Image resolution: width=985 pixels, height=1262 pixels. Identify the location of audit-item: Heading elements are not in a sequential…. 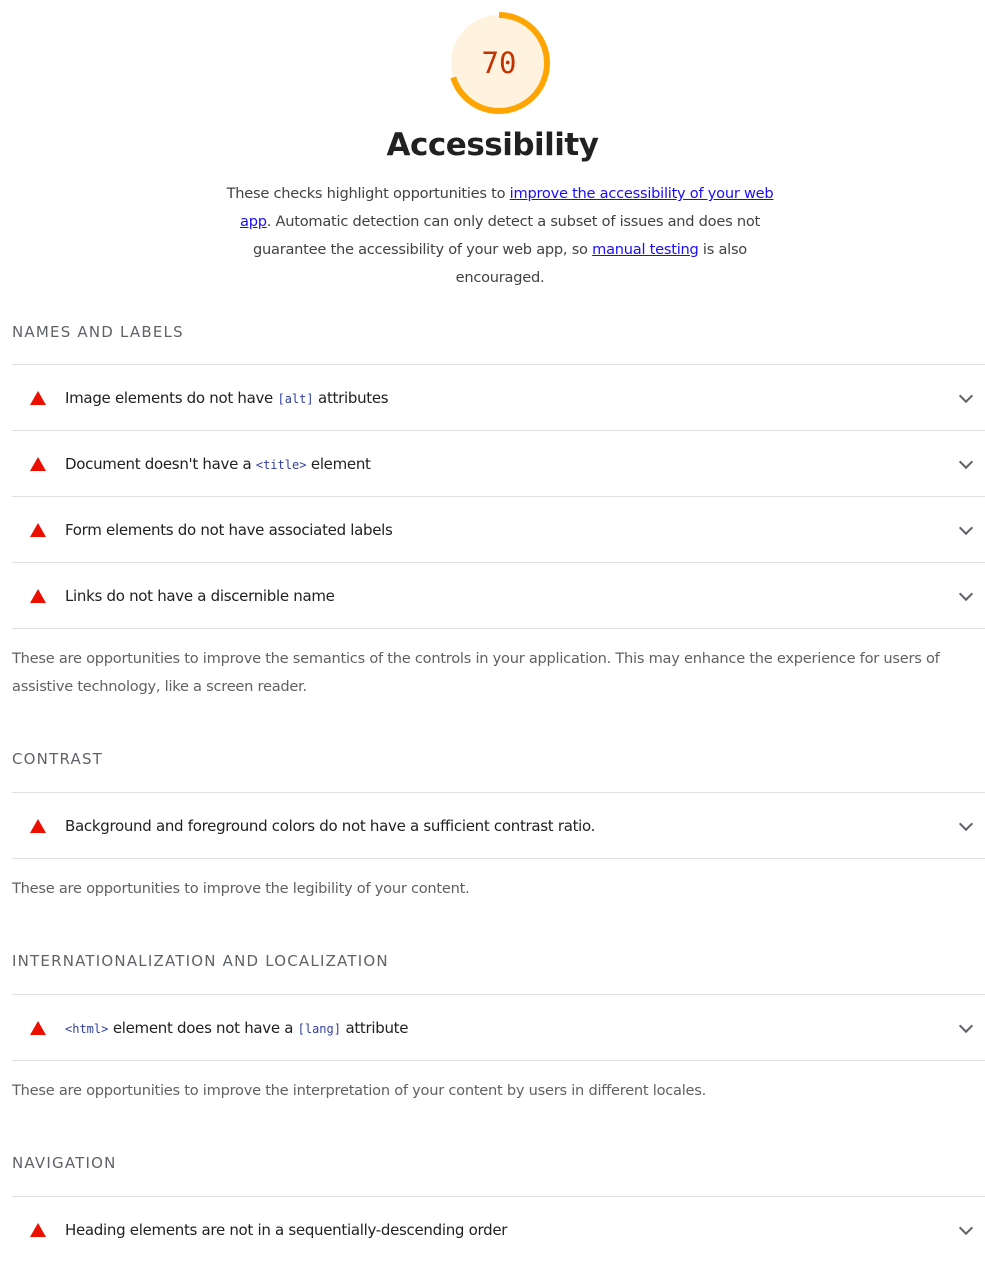
(498, 1229).